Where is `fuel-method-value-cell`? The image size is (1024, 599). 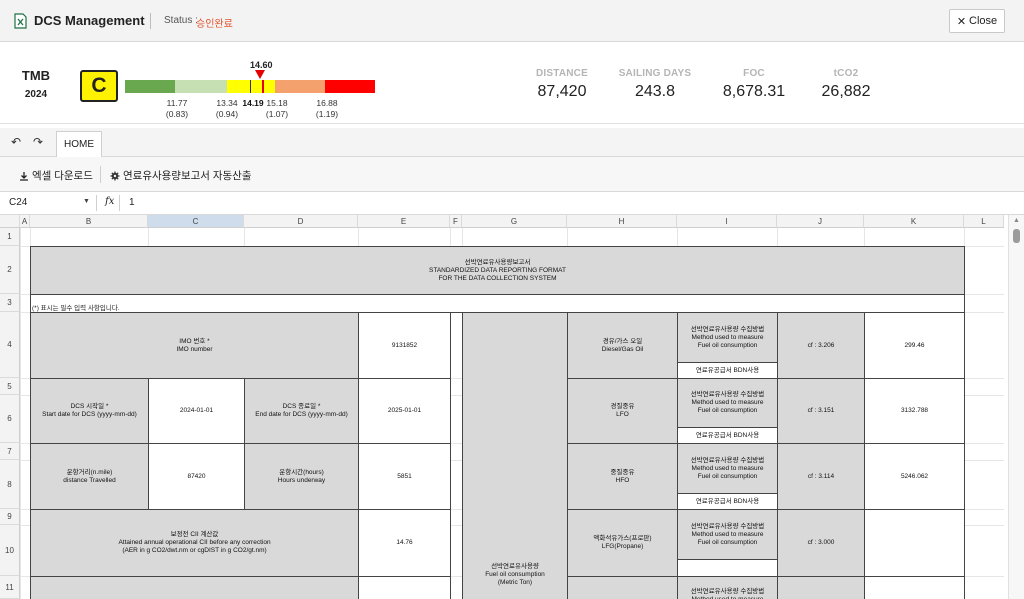 fuel-method-value-cell is located at coordinates (727, 568).